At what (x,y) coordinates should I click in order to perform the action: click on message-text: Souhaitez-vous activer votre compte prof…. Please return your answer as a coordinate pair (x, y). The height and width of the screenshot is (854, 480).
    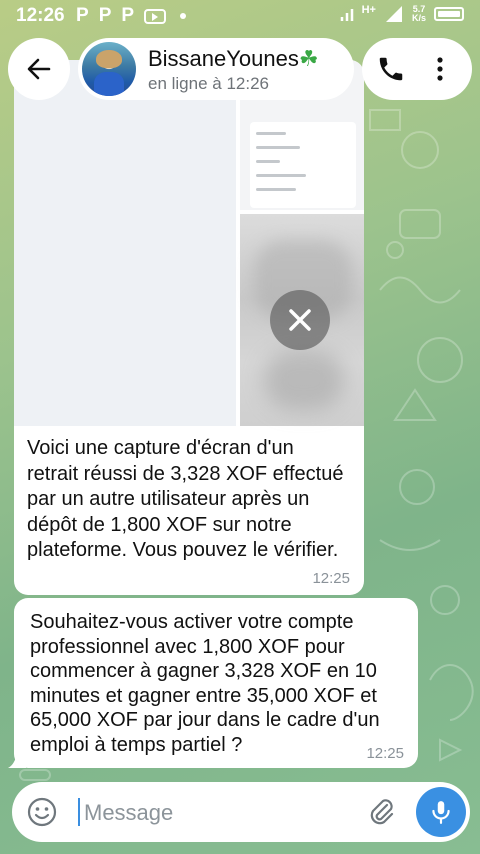
    Looking at the image, I should click on (205, 683).